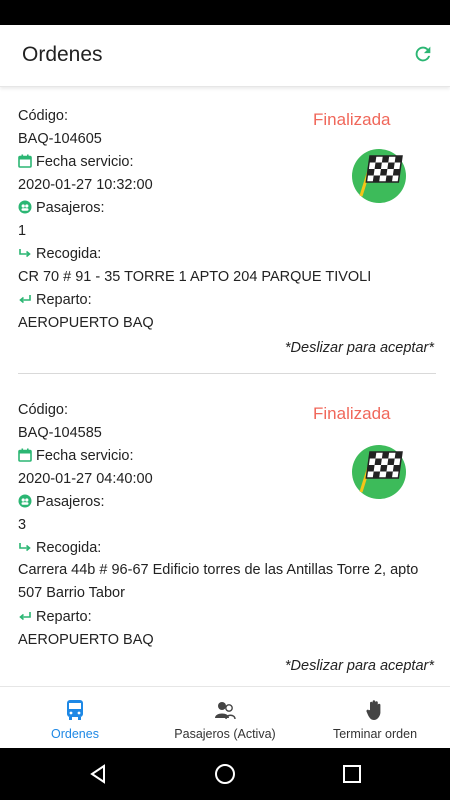 The image size is (450, 800). I want to click on refresh-icon, so click(423, 54).